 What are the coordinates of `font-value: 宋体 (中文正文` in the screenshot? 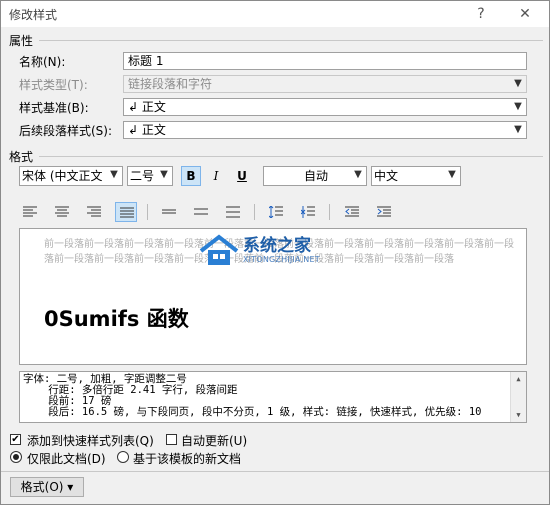 It's located at (62, 176).